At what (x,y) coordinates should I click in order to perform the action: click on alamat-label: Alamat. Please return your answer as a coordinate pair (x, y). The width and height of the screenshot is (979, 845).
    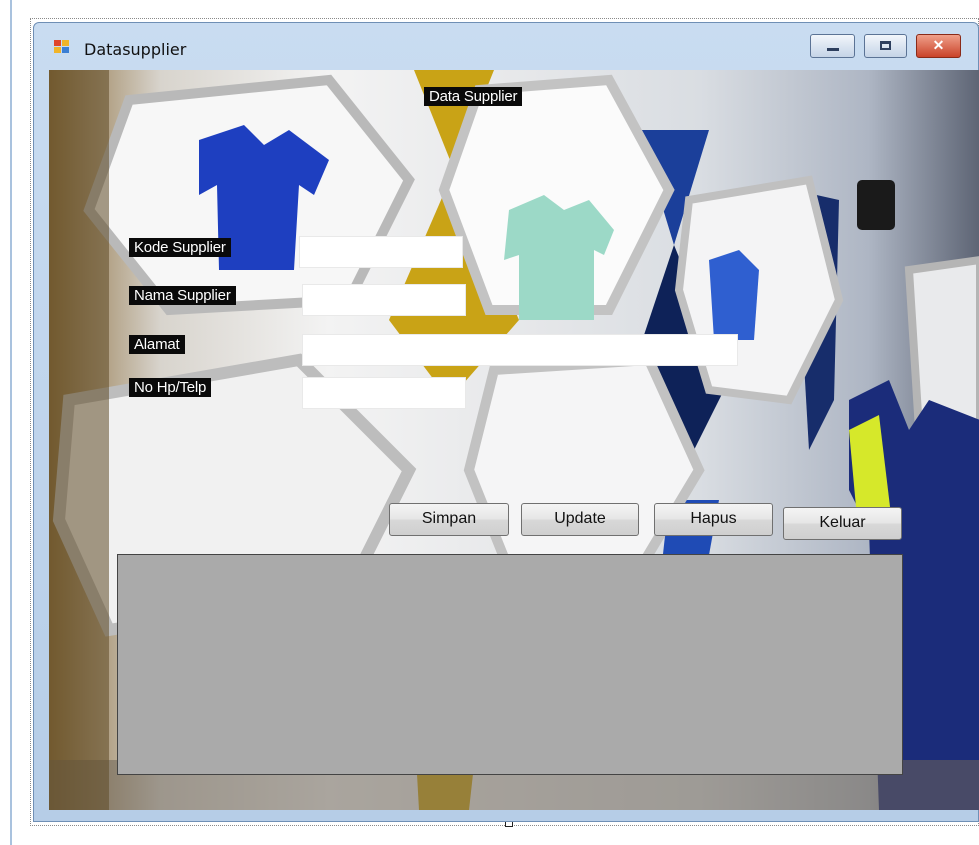
    Looking at the image, I should click on (157, 344).